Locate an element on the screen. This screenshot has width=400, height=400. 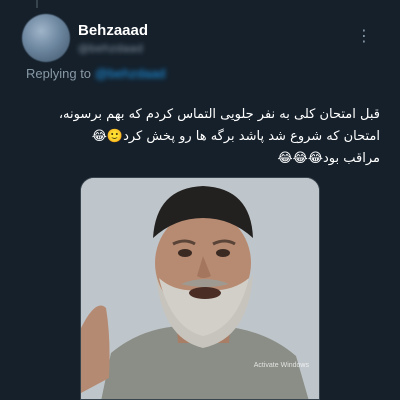
tweet-header: Behzaaad @behzdaad ⋮ is located at coordinates (200, 39).